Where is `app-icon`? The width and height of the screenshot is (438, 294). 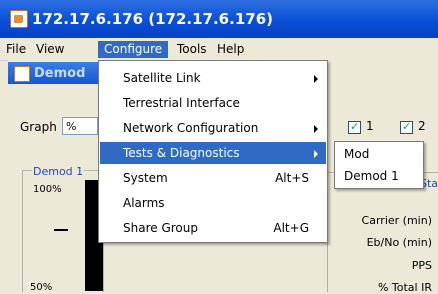 app-icon is located at coordinates (19, 19).